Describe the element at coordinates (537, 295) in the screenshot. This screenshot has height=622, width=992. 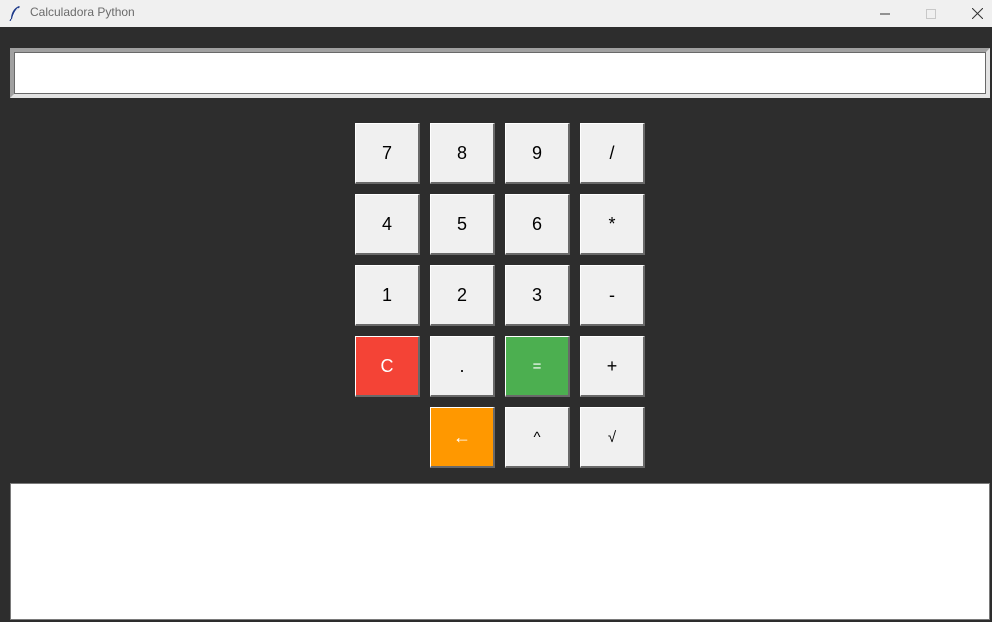
I see `key-3: 3` at that location.